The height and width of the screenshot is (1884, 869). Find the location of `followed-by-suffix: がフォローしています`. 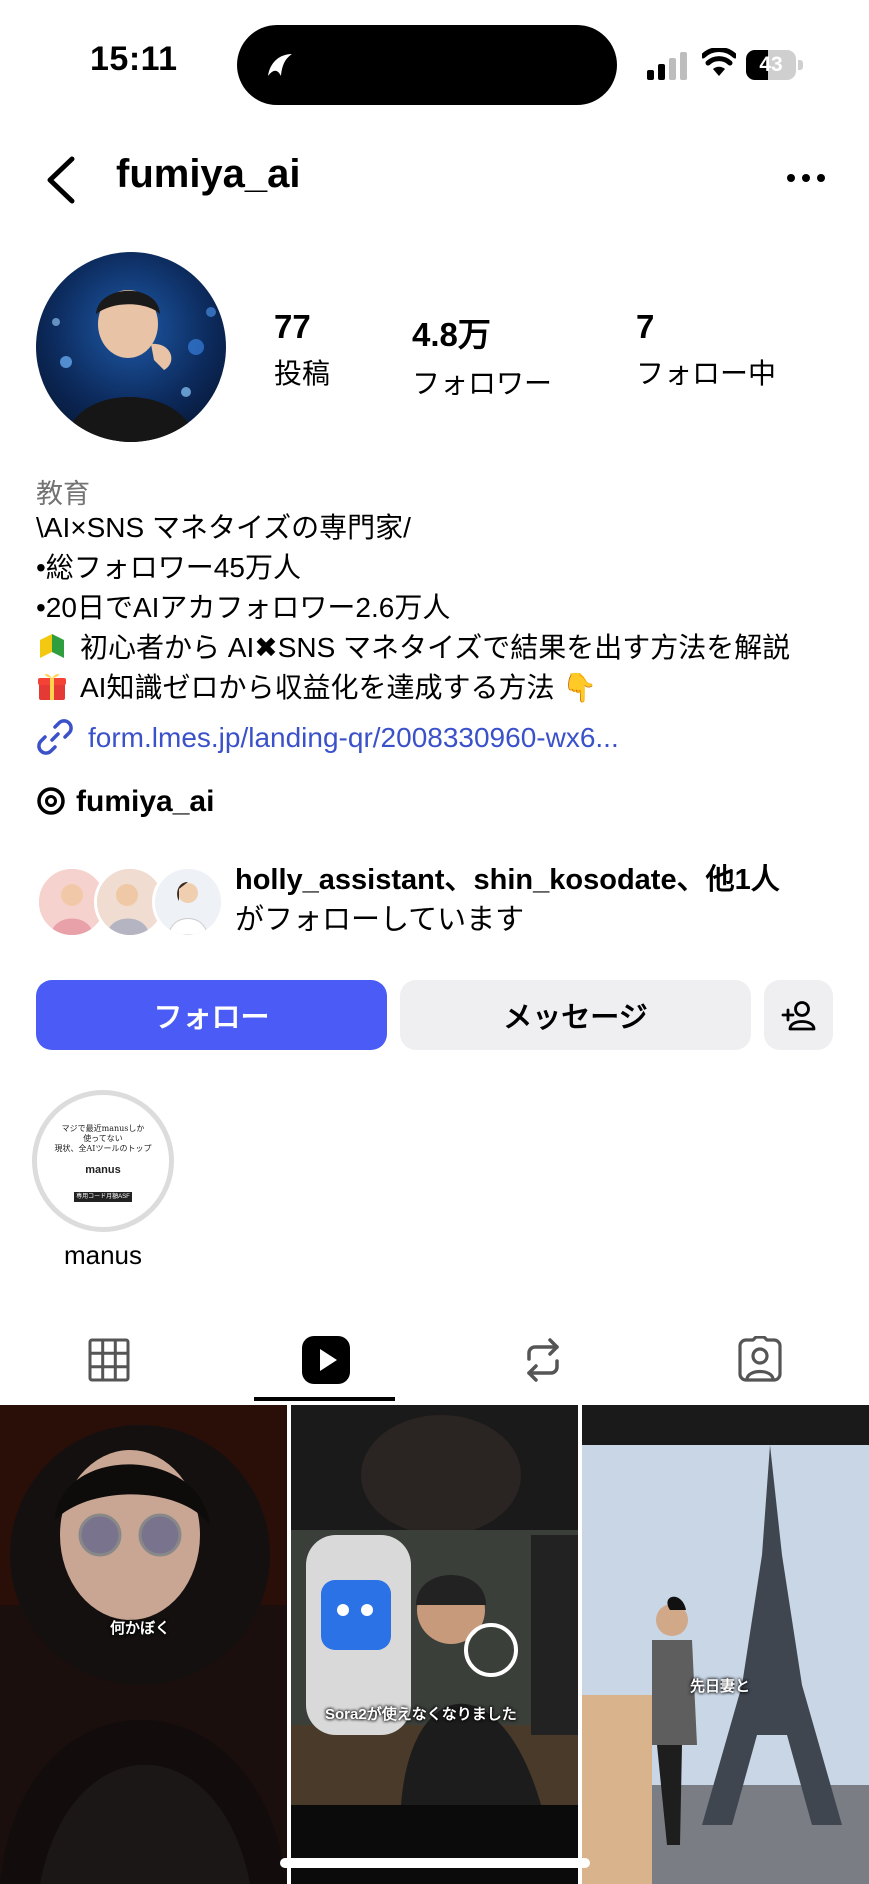

followed-by-suffix: がフォローしています is located at coordinates (380, 920).